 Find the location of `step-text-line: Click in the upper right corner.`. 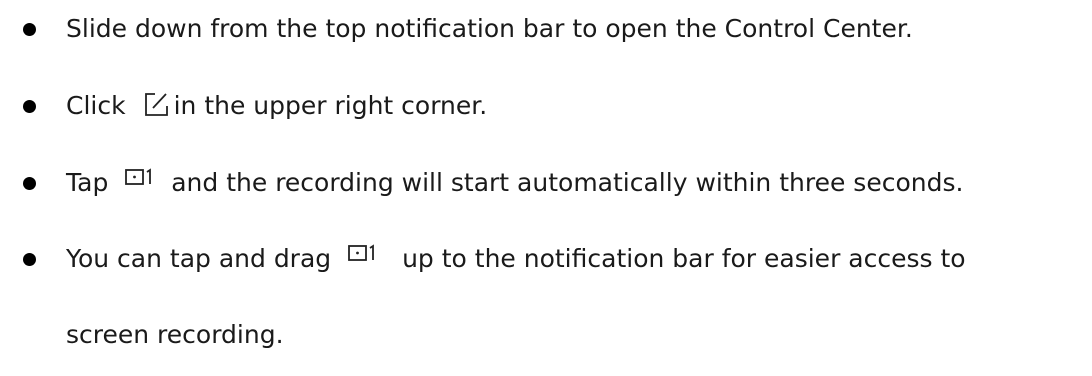

step-text-line: Click in the upper right corner. is located at coordinates (276, 106).